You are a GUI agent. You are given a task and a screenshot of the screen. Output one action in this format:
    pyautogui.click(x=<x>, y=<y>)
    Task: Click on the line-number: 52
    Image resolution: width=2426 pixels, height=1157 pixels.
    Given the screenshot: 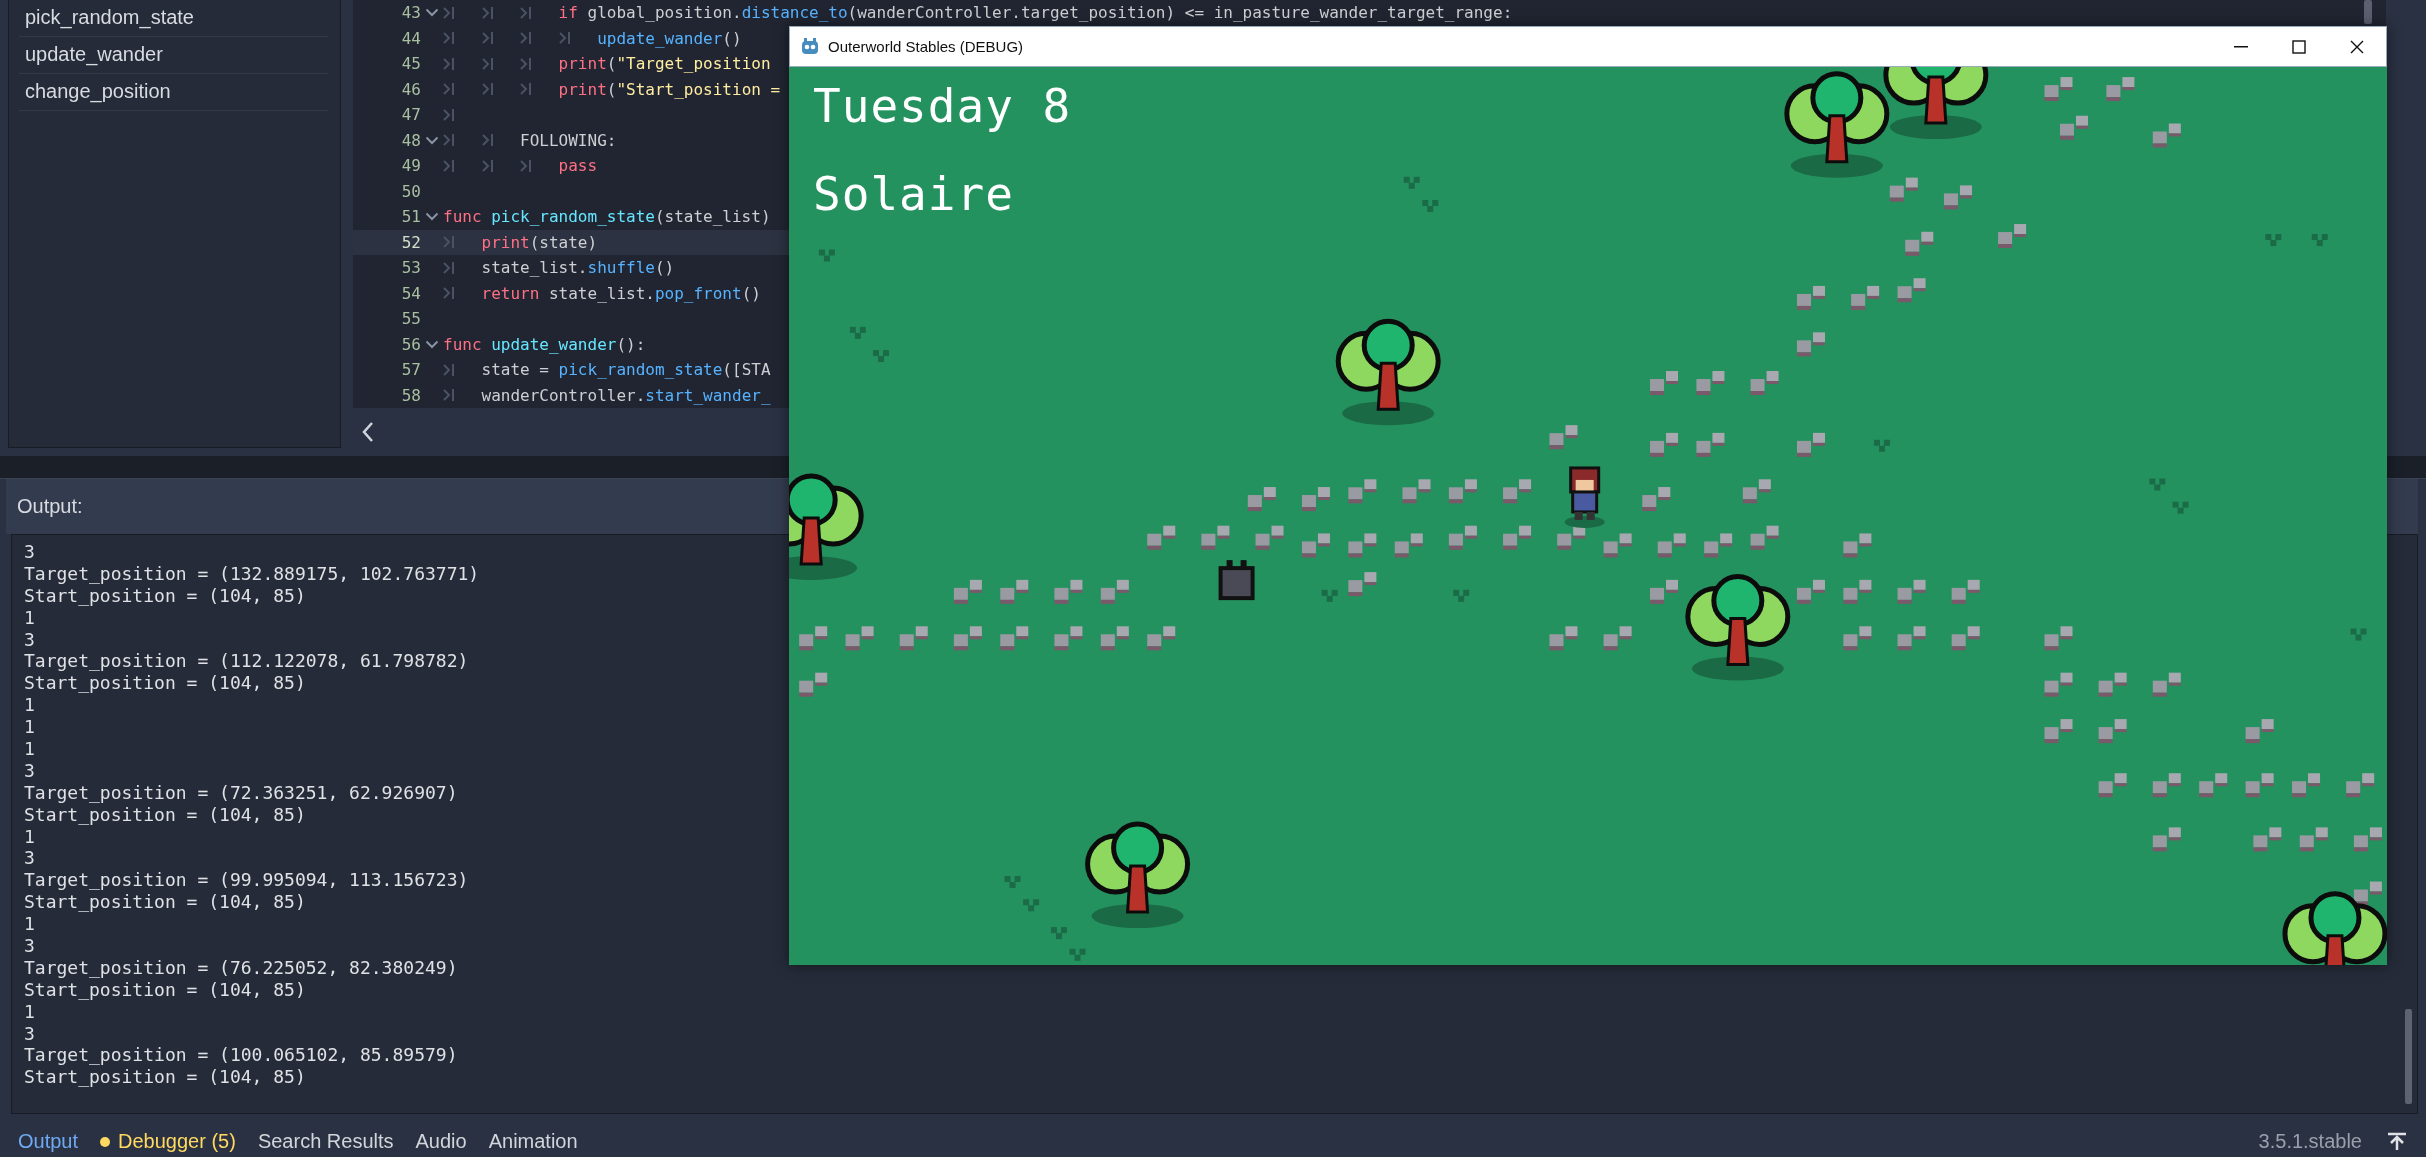 What is the action you would take?
    pyautogui.click(x=410, y=242)
    